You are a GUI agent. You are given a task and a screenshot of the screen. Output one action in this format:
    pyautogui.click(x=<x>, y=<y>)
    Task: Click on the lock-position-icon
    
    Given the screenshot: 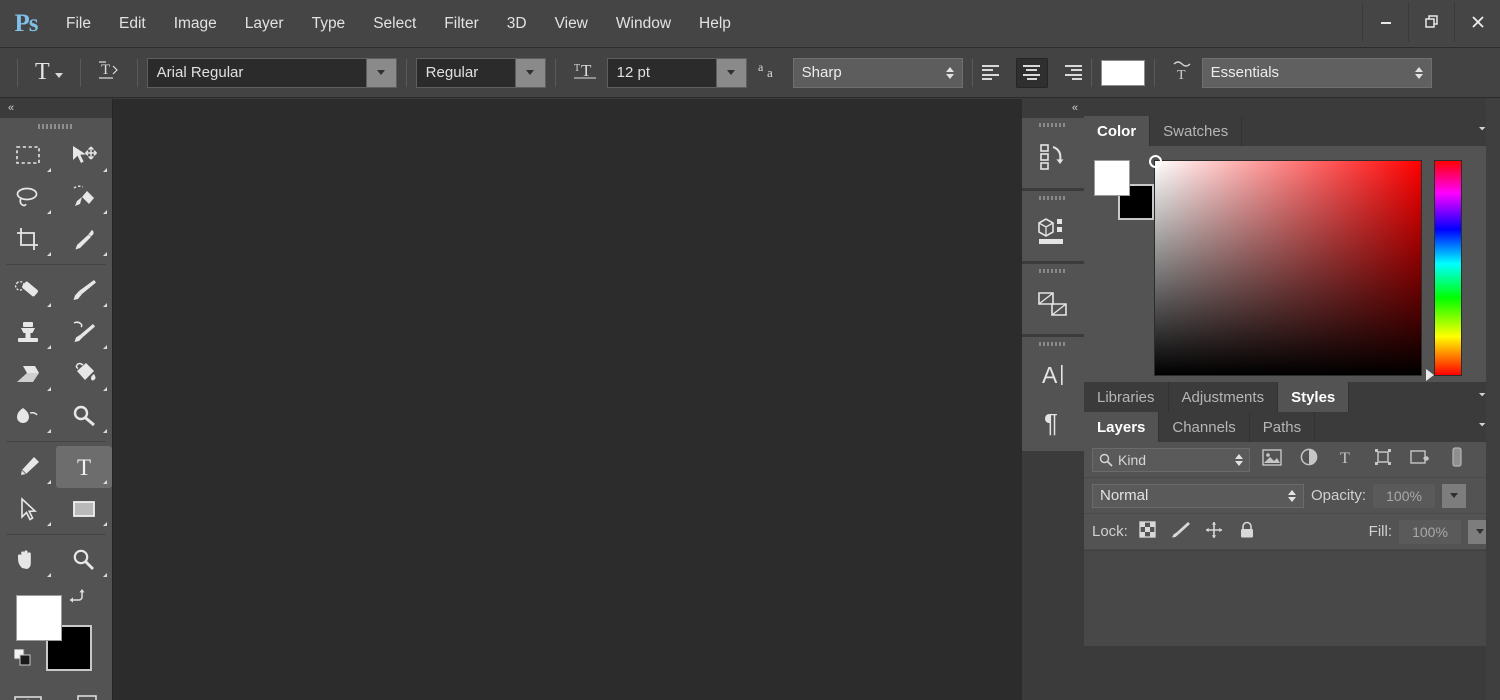 What is the action you would take?
    pyautogui.click(x=1214, y=532)
    